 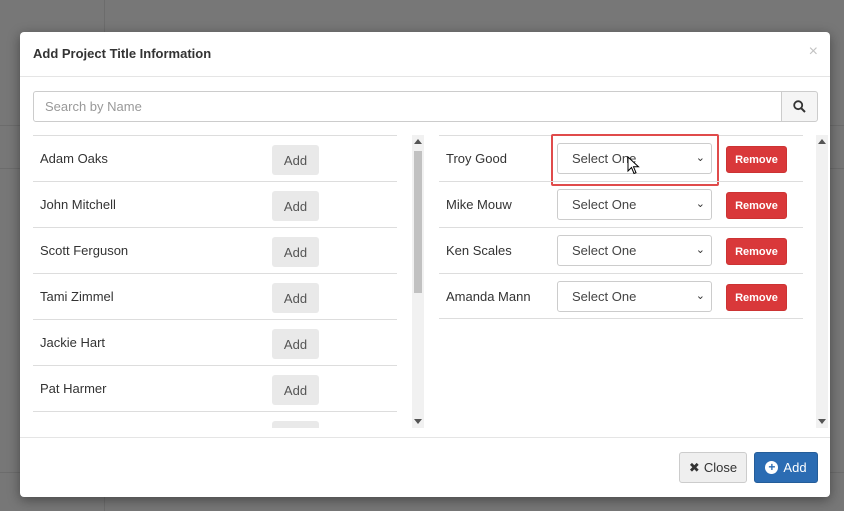 I want to click on close-icon: ✖, so click(x=694, y=467).